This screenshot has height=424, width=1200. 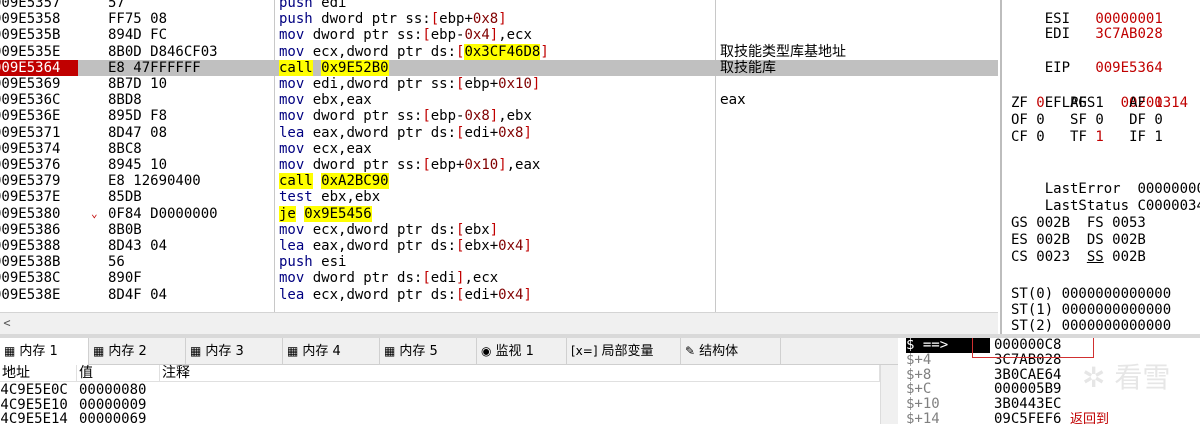 I want to click on disasm-instruction: call 0xA2BC90, so click(x=334, y=181).